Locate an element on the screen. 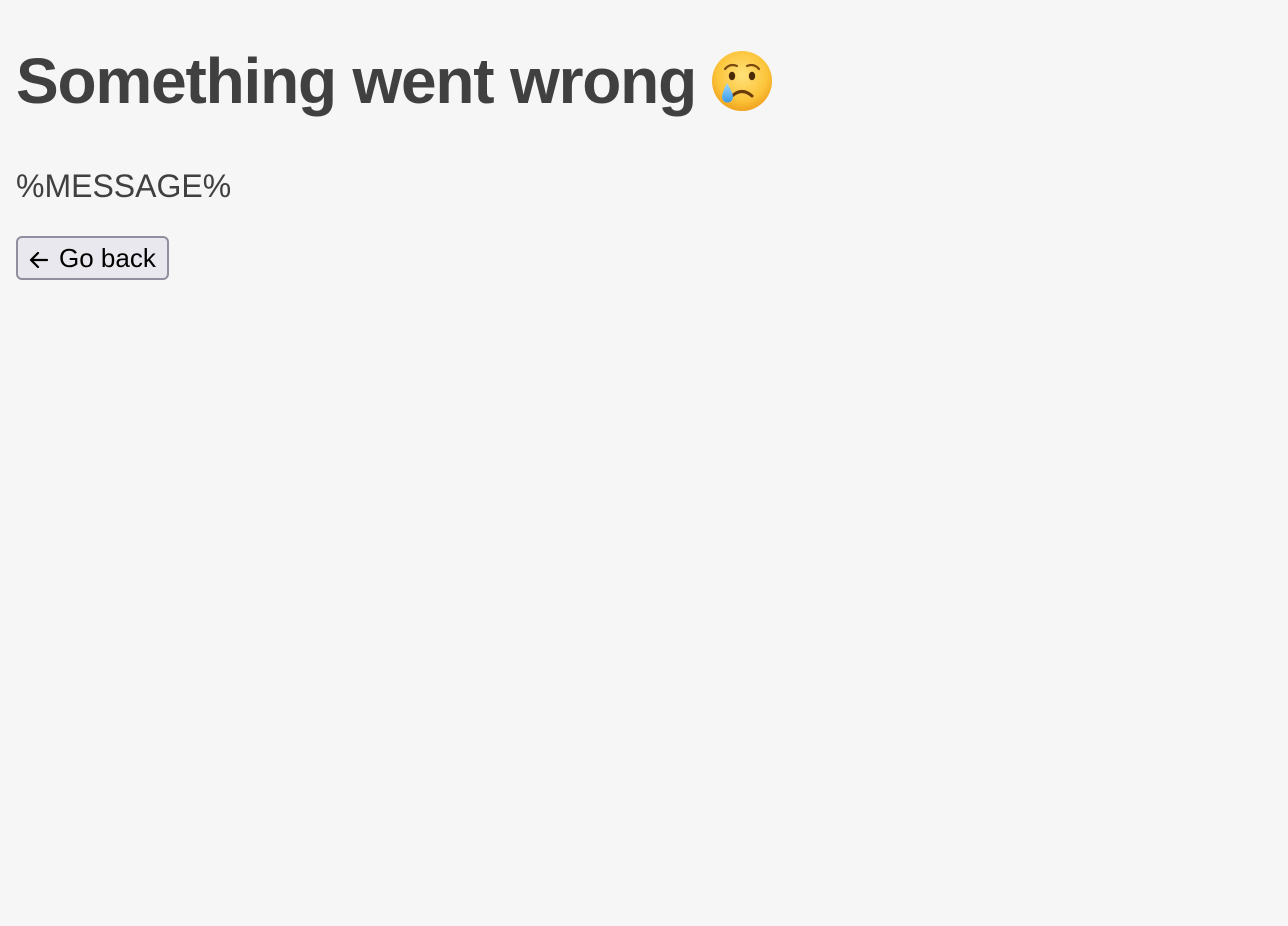  crying-face-icon is located at coordinates (742, 81).